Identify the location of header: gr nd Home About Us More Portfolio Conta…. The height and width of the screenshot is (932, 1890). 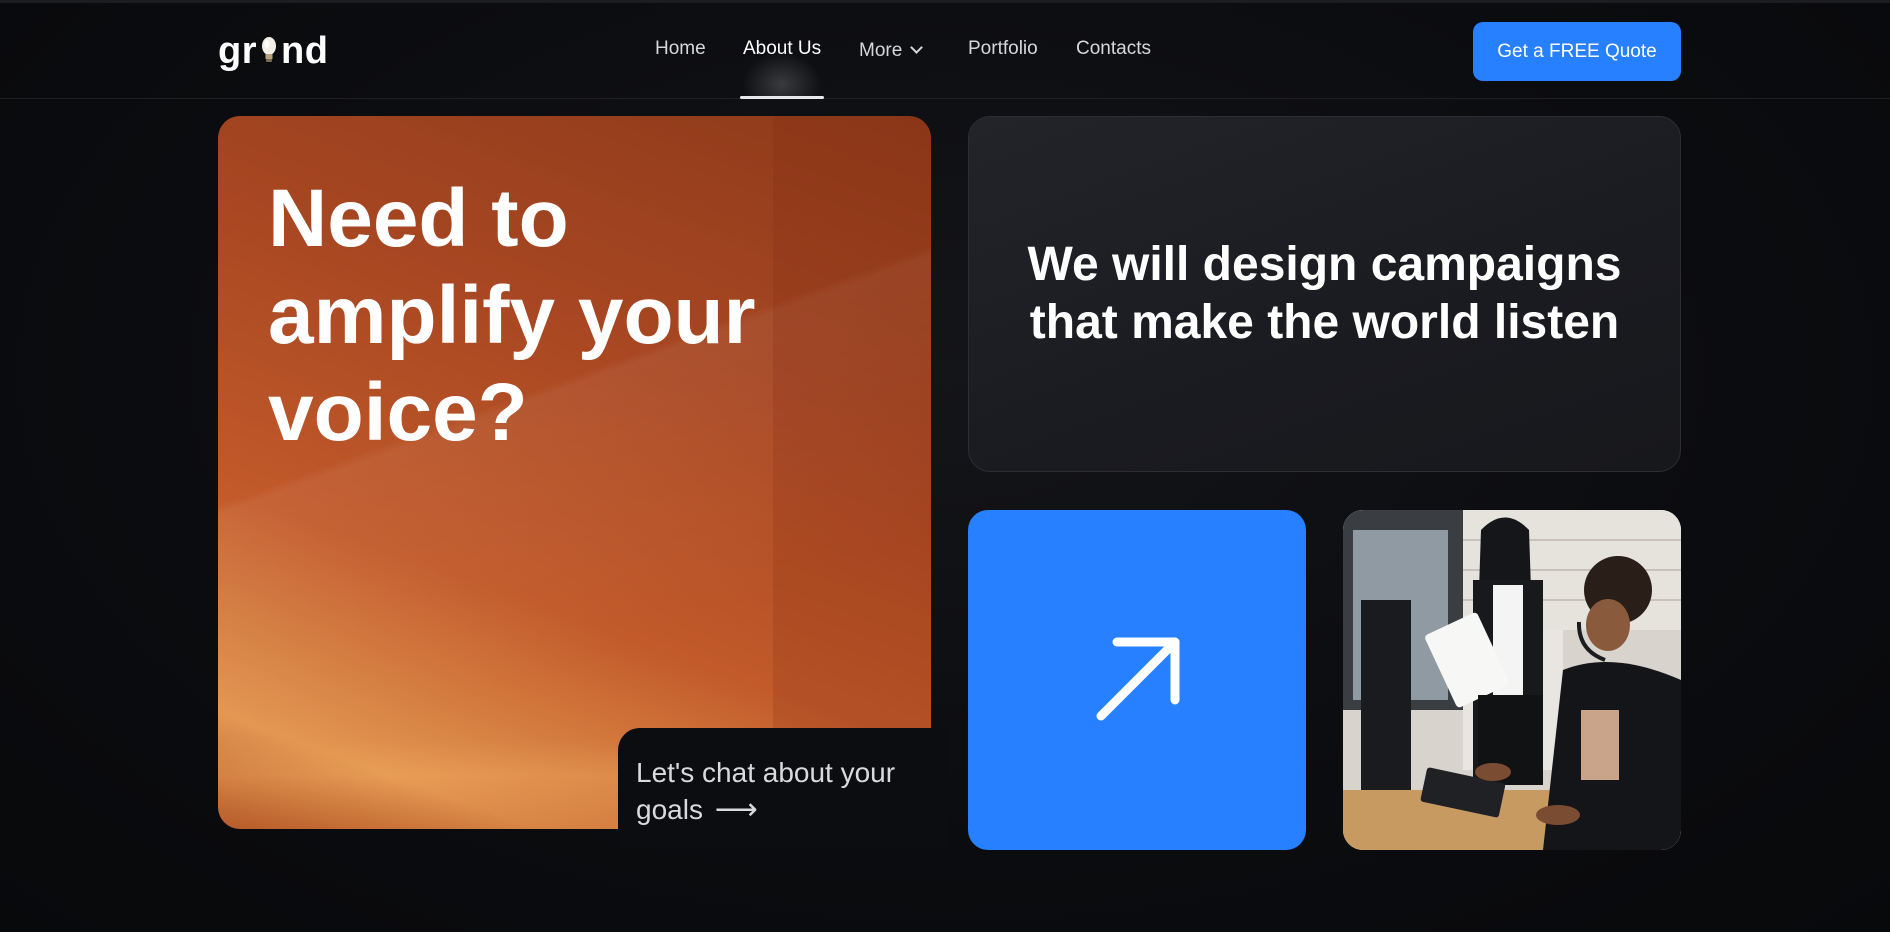
(945, 49).